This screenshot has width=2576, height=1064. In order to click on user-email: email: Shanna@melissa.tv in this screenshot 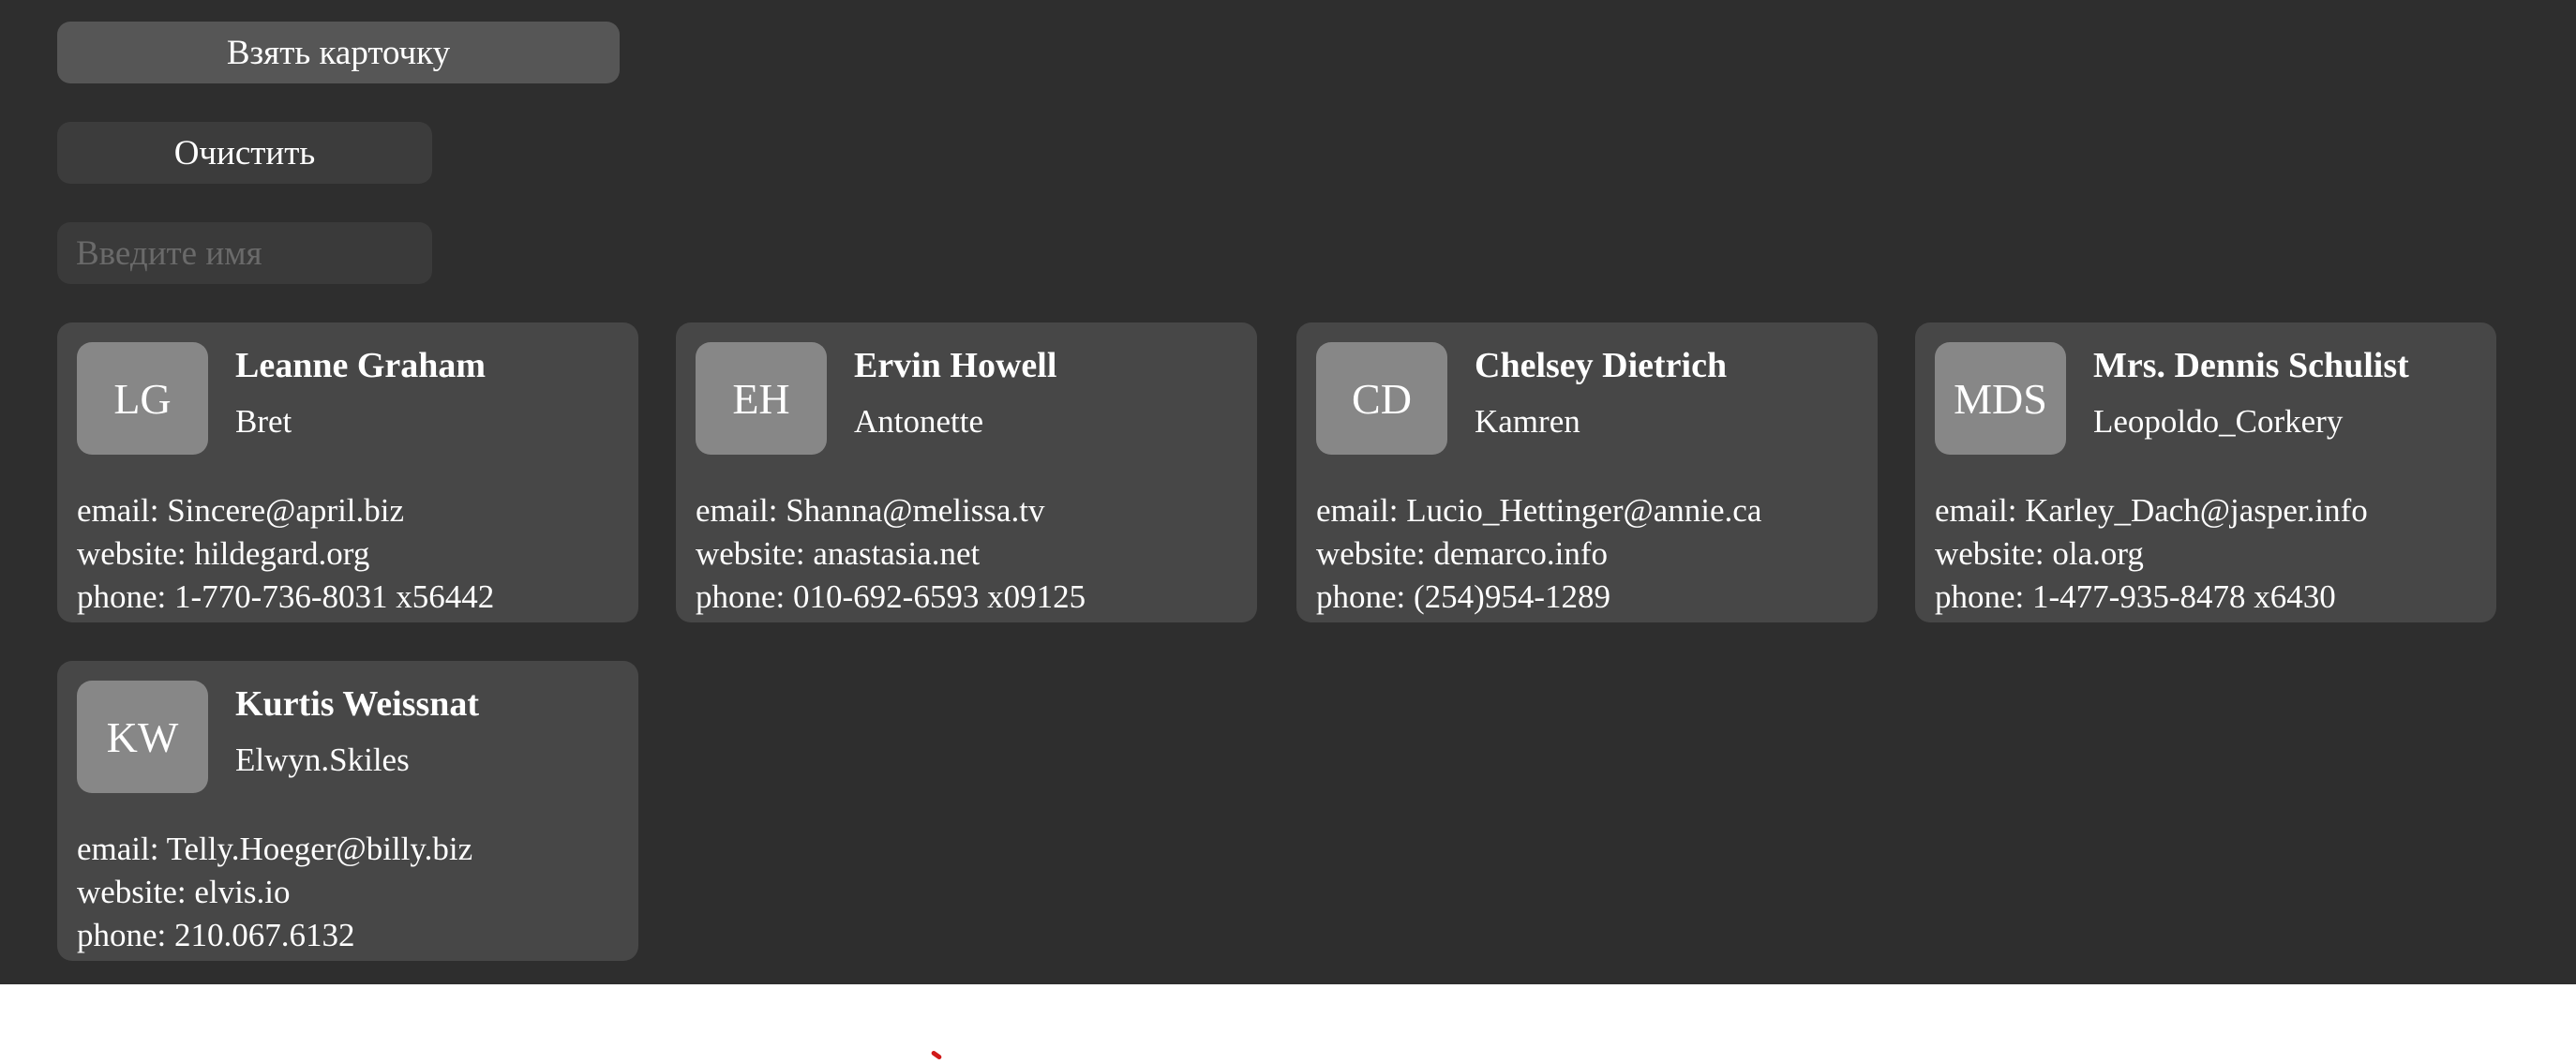, I will do `click(871, 510)`.